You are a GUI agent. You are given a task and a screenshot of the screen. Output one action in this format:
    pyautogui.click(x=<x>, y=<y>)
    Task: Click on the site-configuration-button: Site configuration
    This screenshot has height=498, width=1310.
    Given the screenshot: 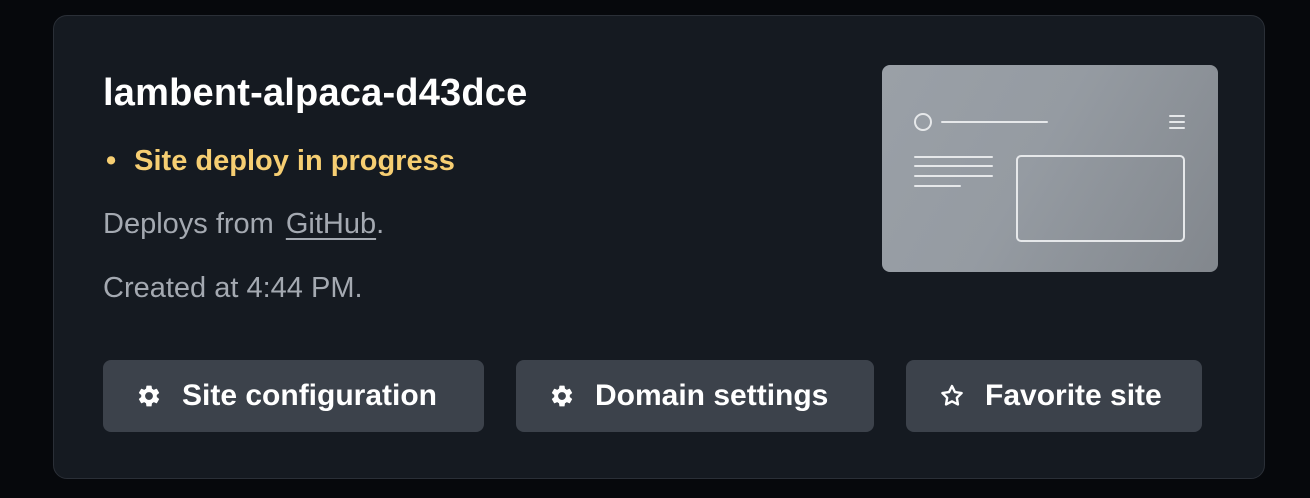 What is the action you would take?
    pyautogui.click(x=293, y=396)
    